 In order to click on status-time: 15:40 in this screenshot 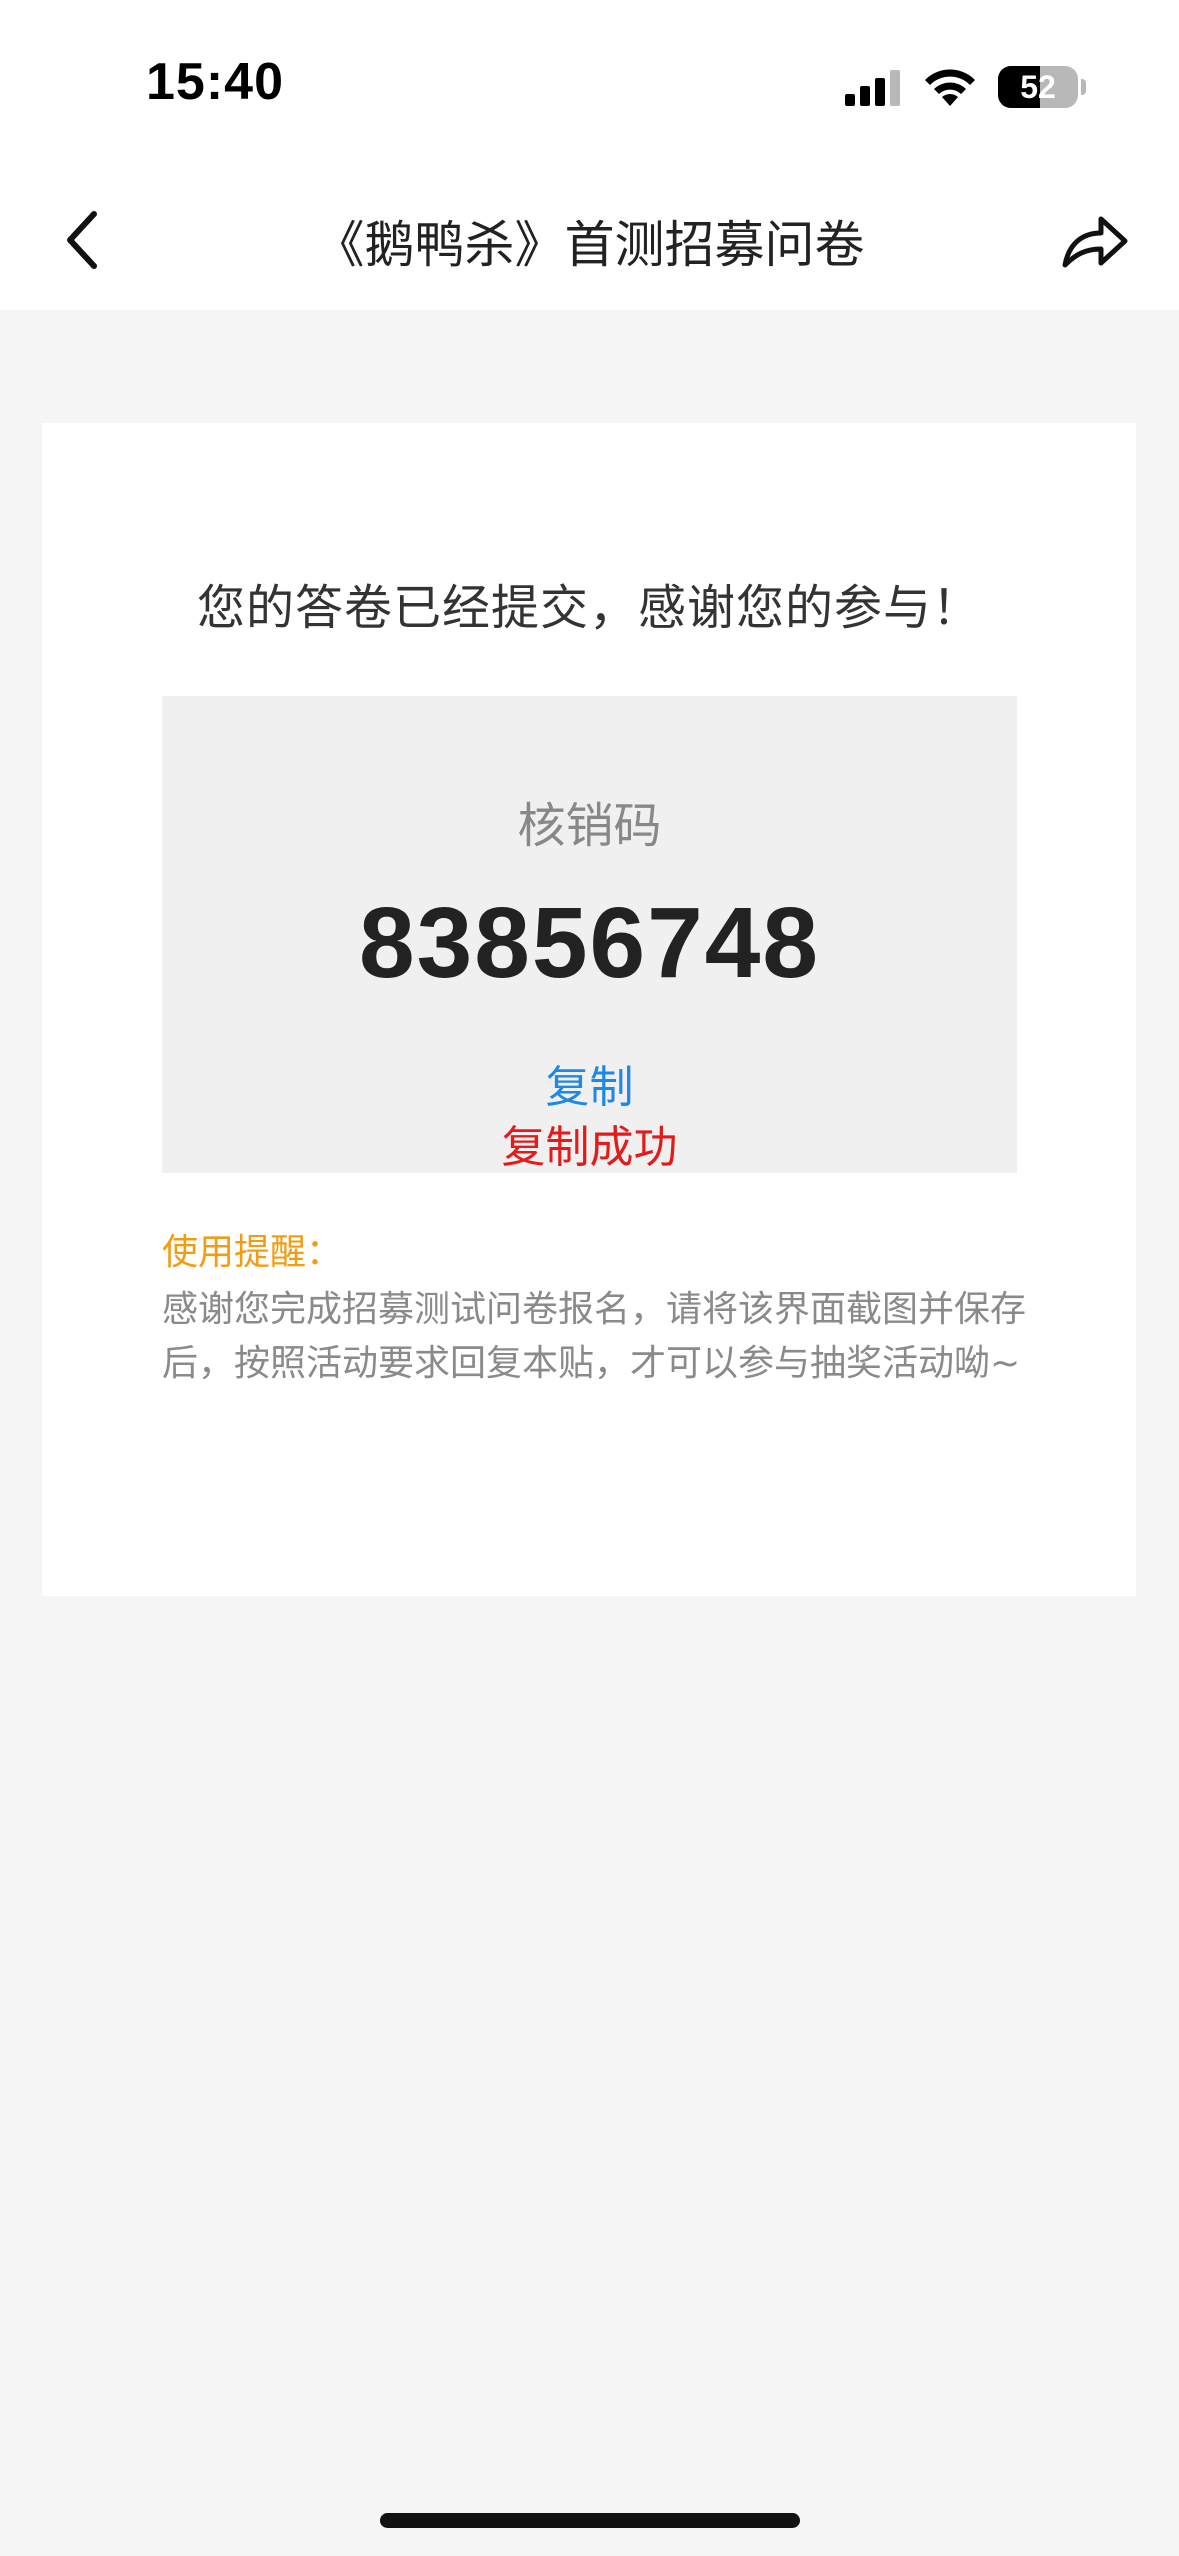, I will do `click(215, 82)`.